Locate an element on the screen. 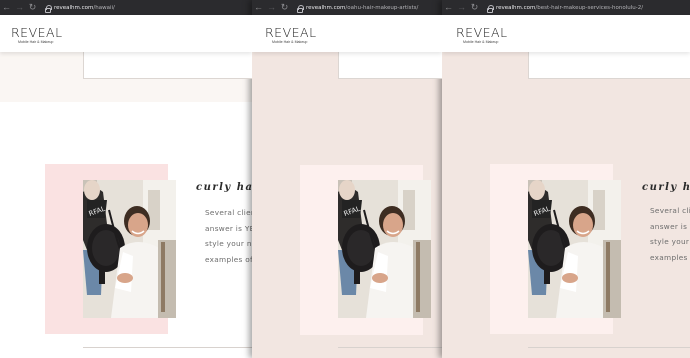 This screenshot has height=358, width=690. paragraph-line: answer is Y is located at coordinates (670, 226).